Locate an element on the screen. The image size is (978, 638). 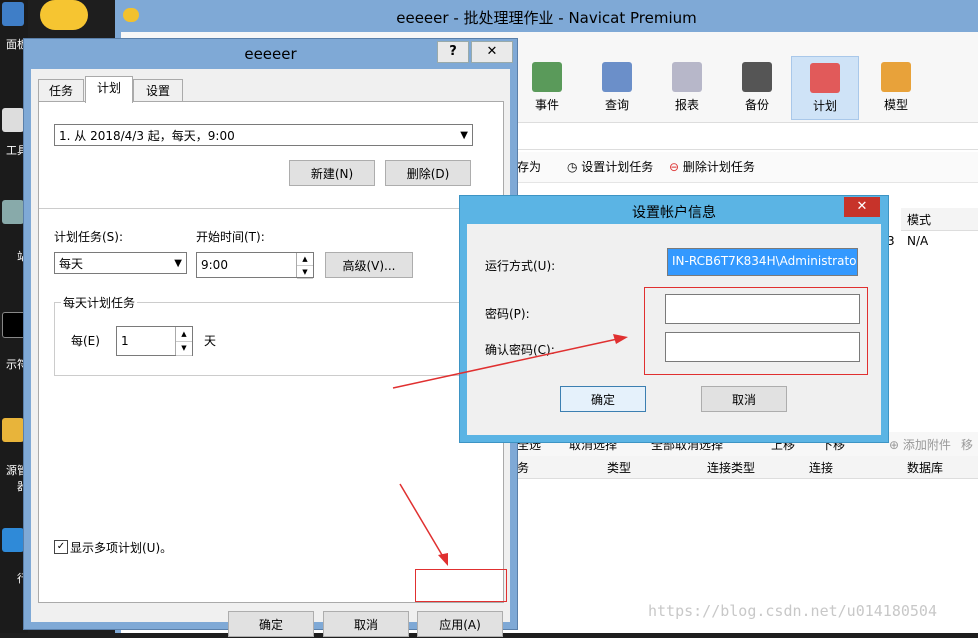
annotation-arrows is located at coordinates (510, 450).